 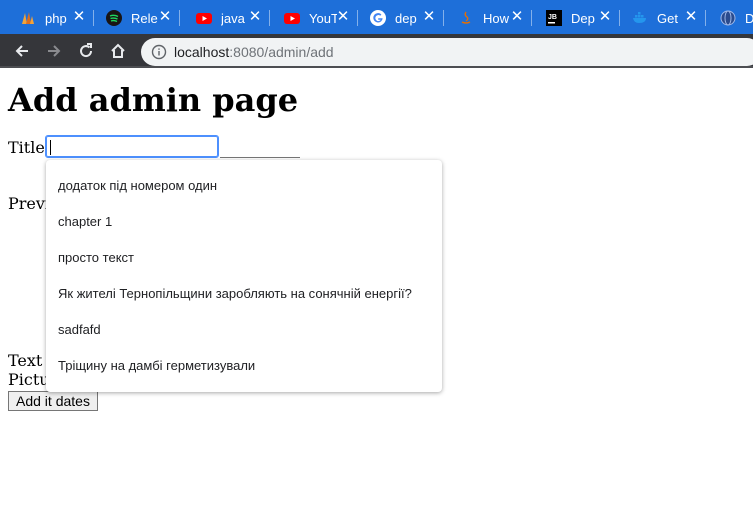 What do you see at coordinates (667, 18) in the screenshot?
I see `tab-title: Get` at bounding box center [667, 18].